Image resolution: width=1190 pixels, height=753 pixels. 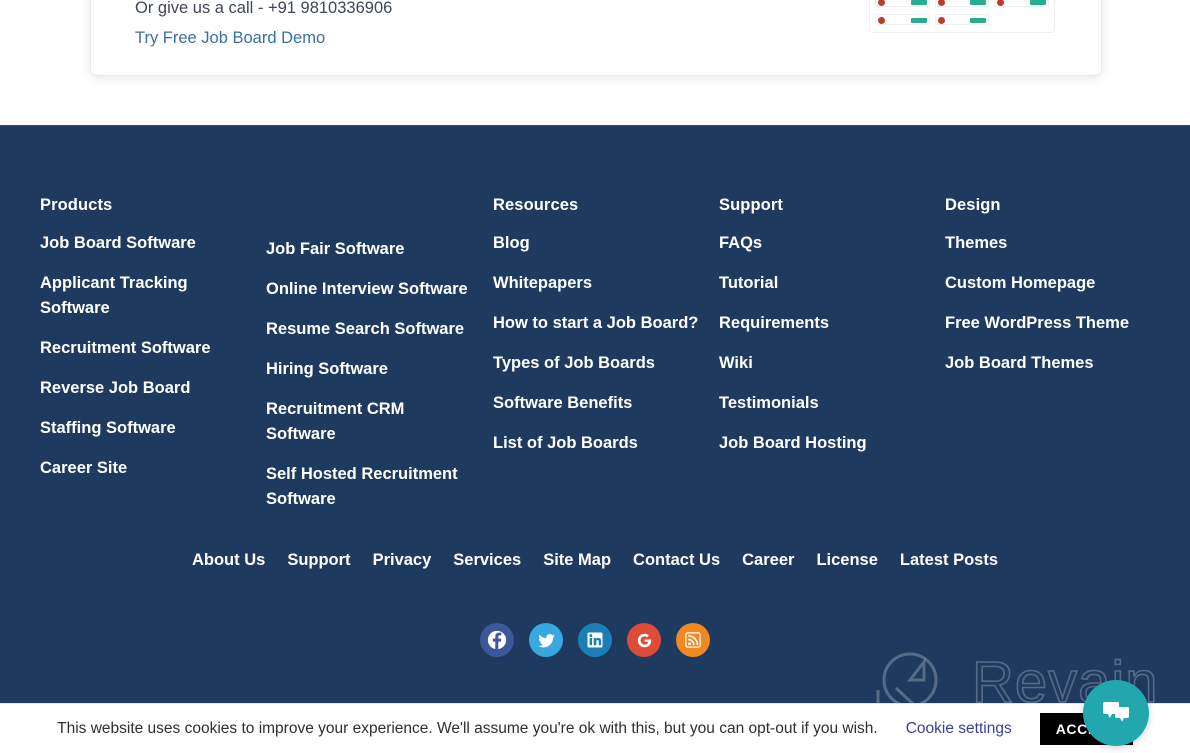 I want to click on thumbnail-empty-cell, so click(x=1022, y=19).